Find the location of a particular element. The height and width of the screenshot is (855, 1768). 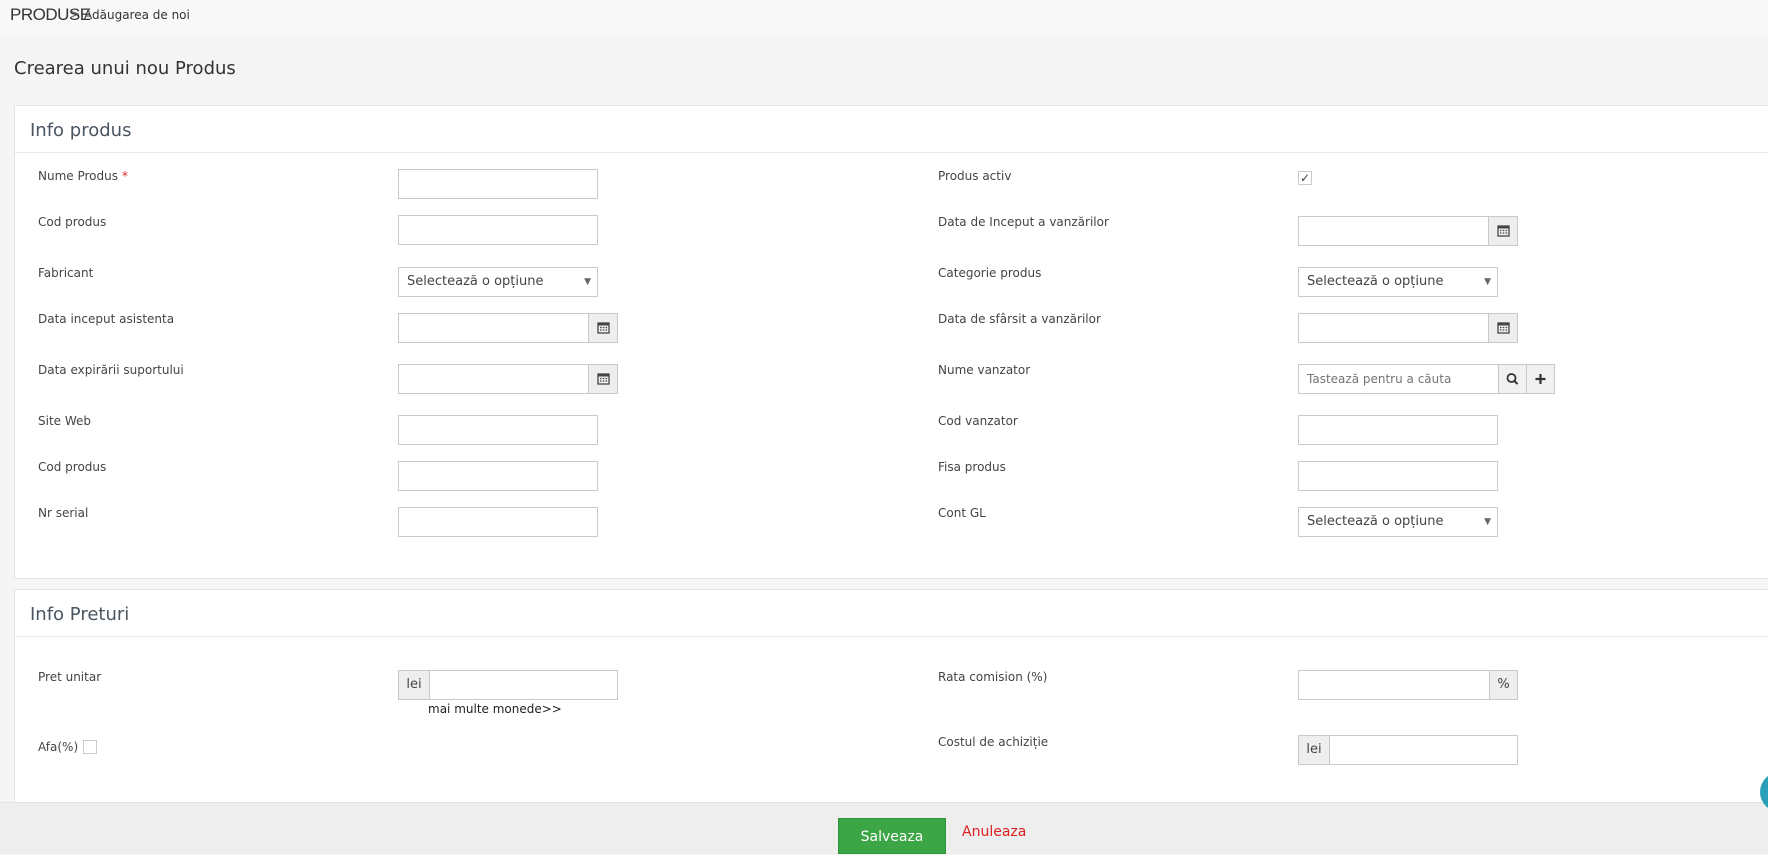

categorie-produs-label: Categorie produs is located at coordinates (990, 273).